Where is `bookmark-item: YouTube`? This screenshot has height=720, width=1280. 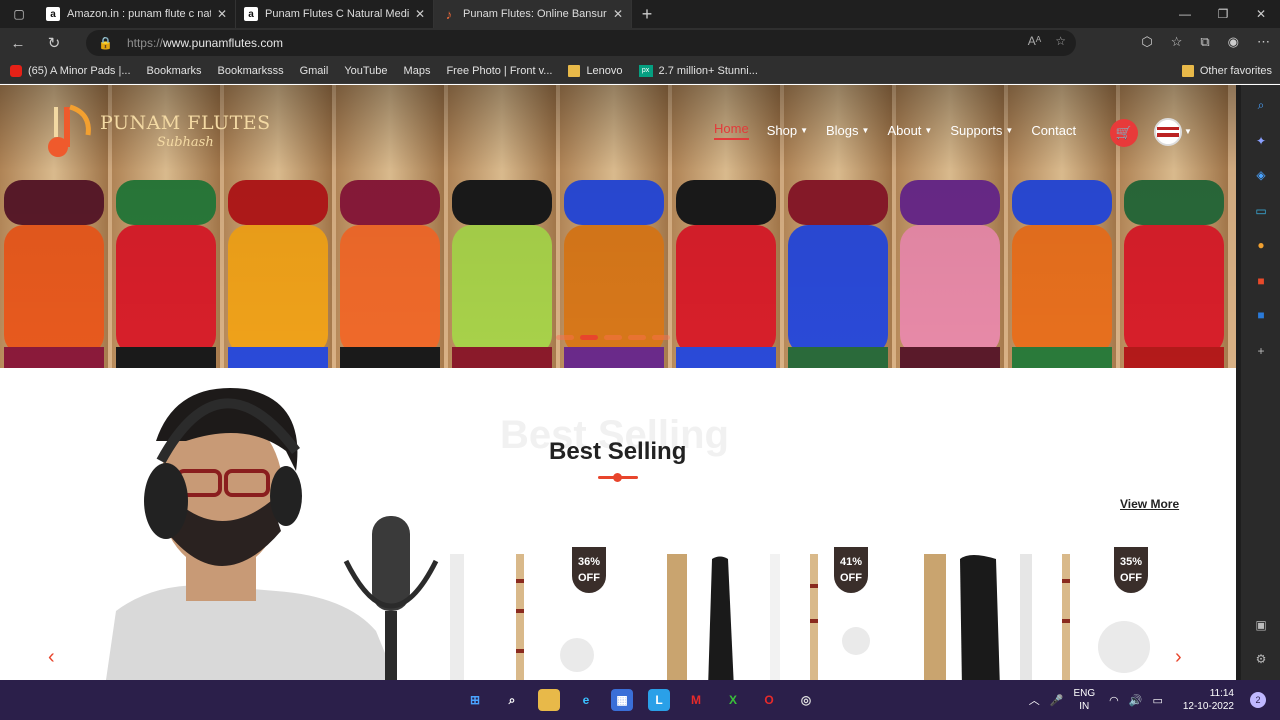 bookmark-item: YouTube is located at coordinates (194, 110).